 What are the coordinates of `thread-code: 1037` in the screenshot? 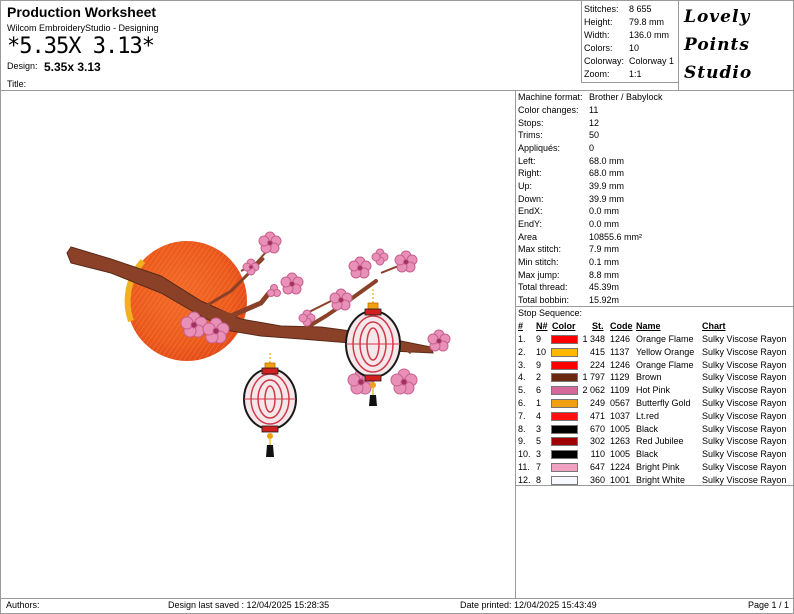 It's located at (620, 415).